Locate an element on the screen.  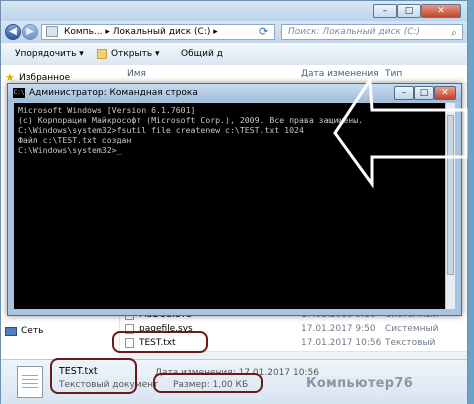
highlight-oval-details is located at coordinates (93, 376).